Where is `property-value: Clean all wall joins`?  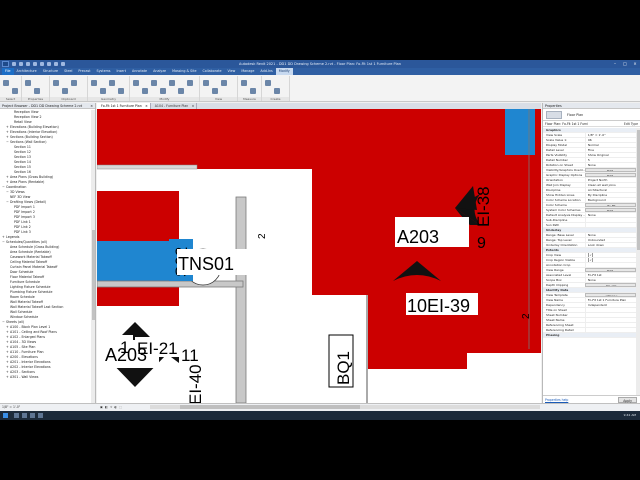 property-value: Clean all wall joins is located at coordinates (610, 185).